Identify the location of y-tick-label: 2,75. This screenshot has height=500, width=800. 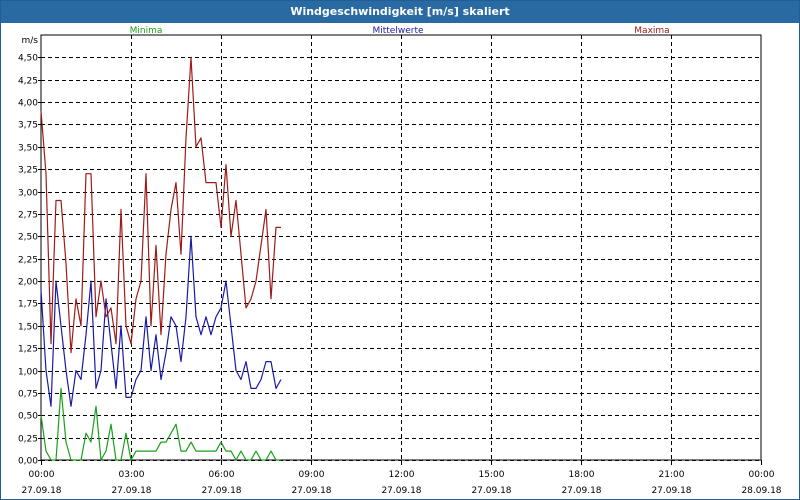
(28, 216).